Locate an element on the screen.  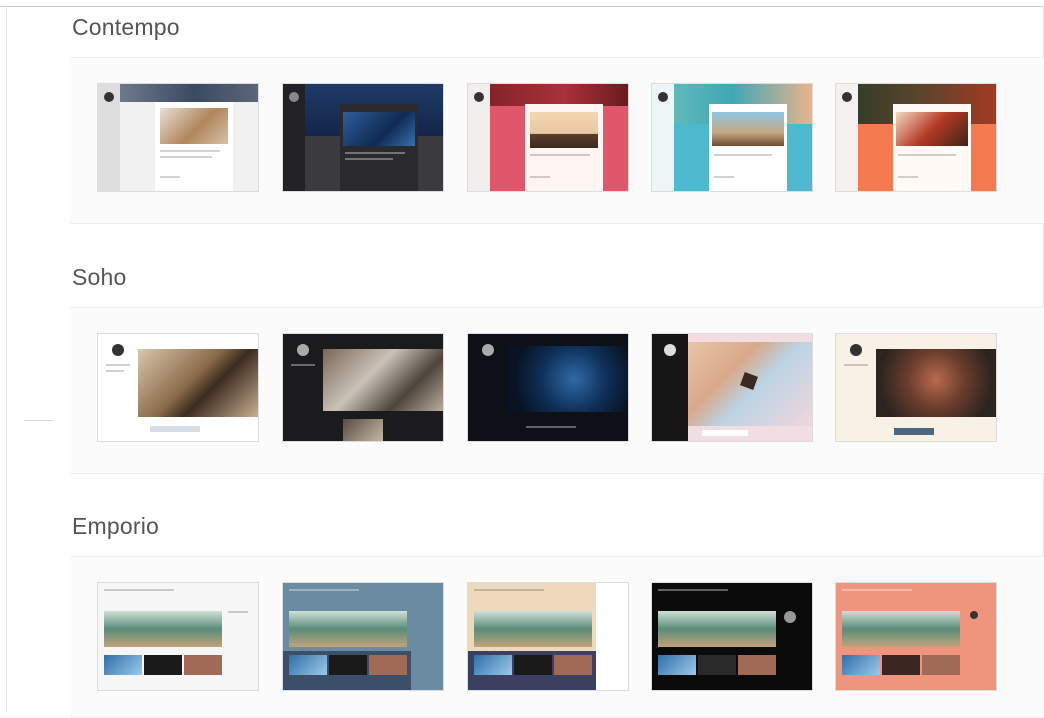
theme-thumbnail-soho-cream is located at coordinates (916, 387).